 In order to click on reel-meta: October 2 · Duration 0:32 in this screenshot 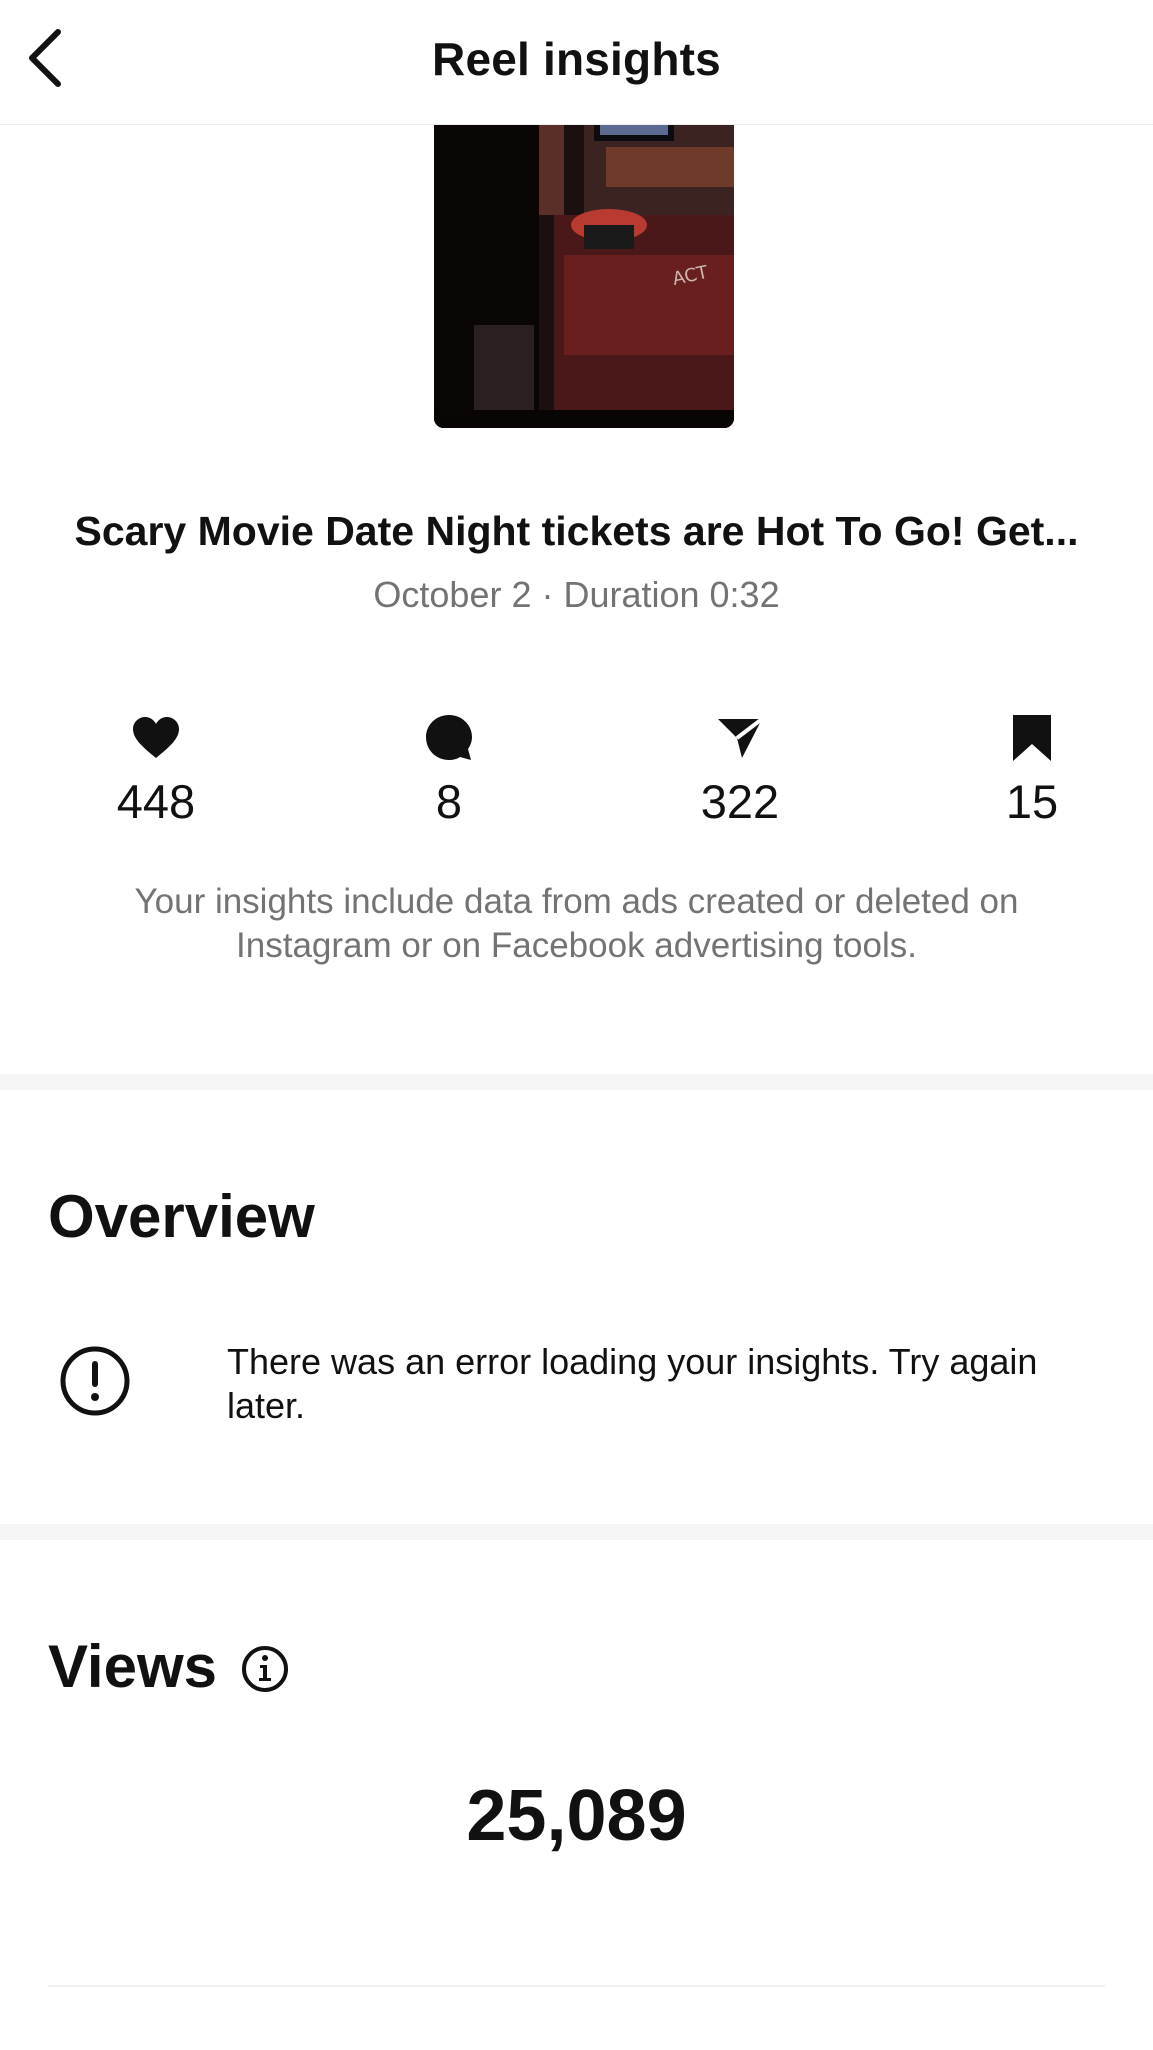, I will do `click(576, 594)`.